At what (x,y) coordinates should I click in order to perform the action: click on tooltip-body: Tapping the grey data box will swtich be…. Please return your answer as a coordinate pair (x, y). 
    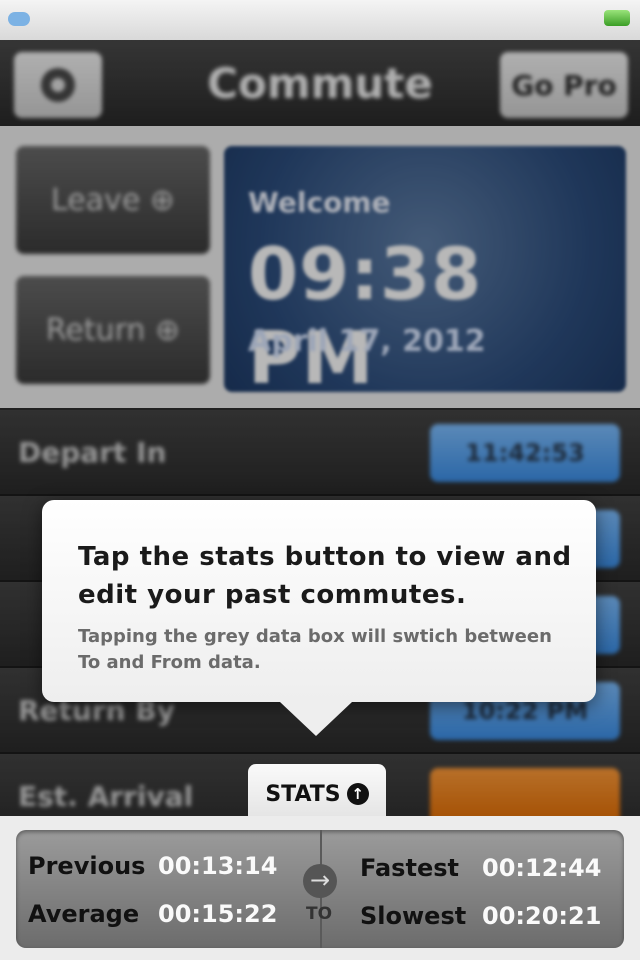
    Looking at the image, I should click on (315, 649).